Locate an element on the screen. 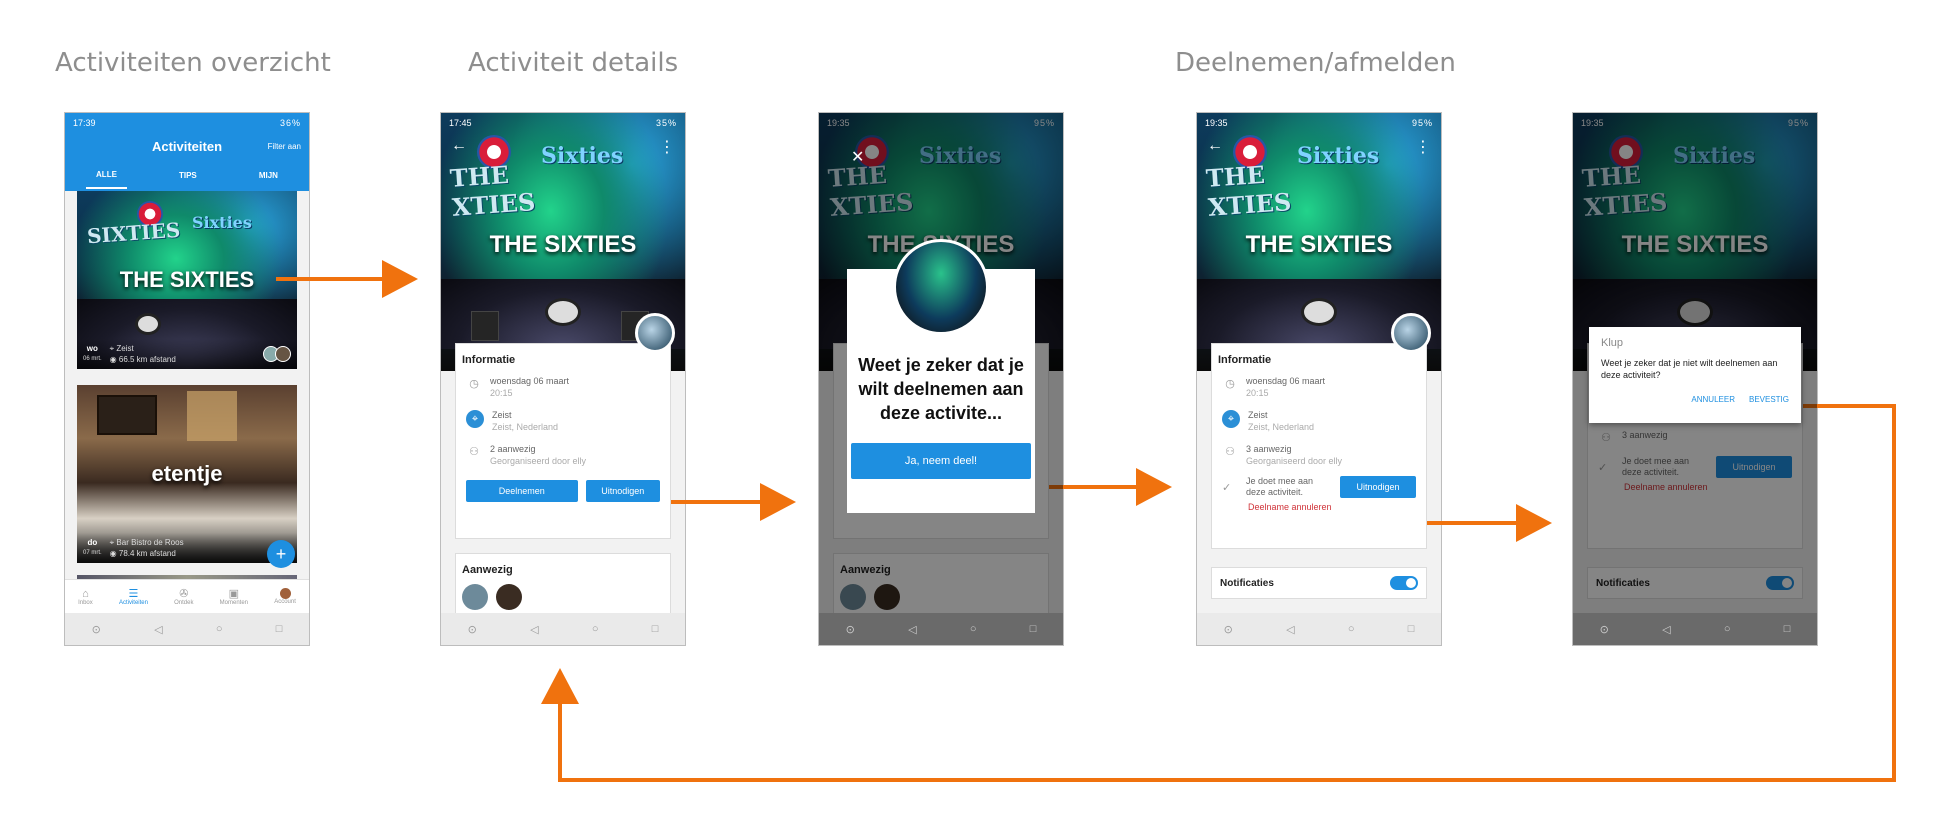 This screenshot has width=1938, height=838. card-meta: wo 06 mrt. ⌖ Zeist ◉ 66.5 km afstand is located at coordinates (187, 354).